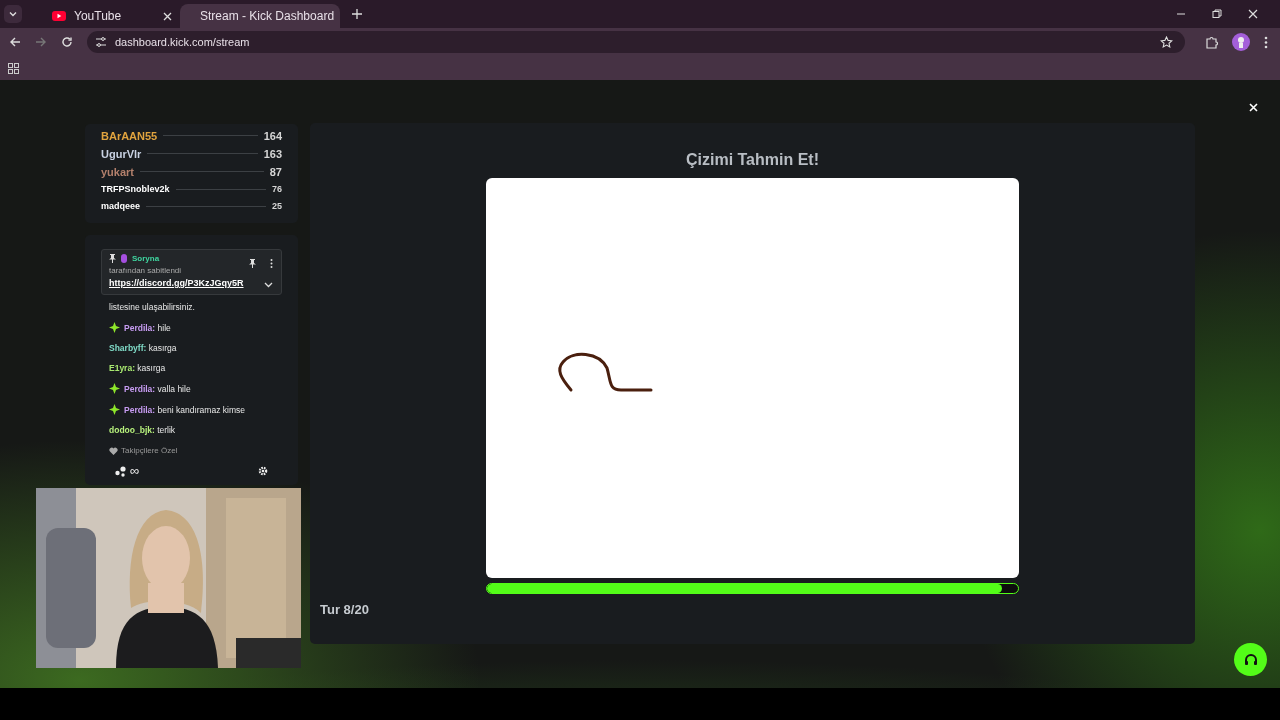 The image size is (1280, 720). Describe the element at coordinates (137, 368) in the screenshot. I see `chat-message: E1yra: kasırga` at that location.